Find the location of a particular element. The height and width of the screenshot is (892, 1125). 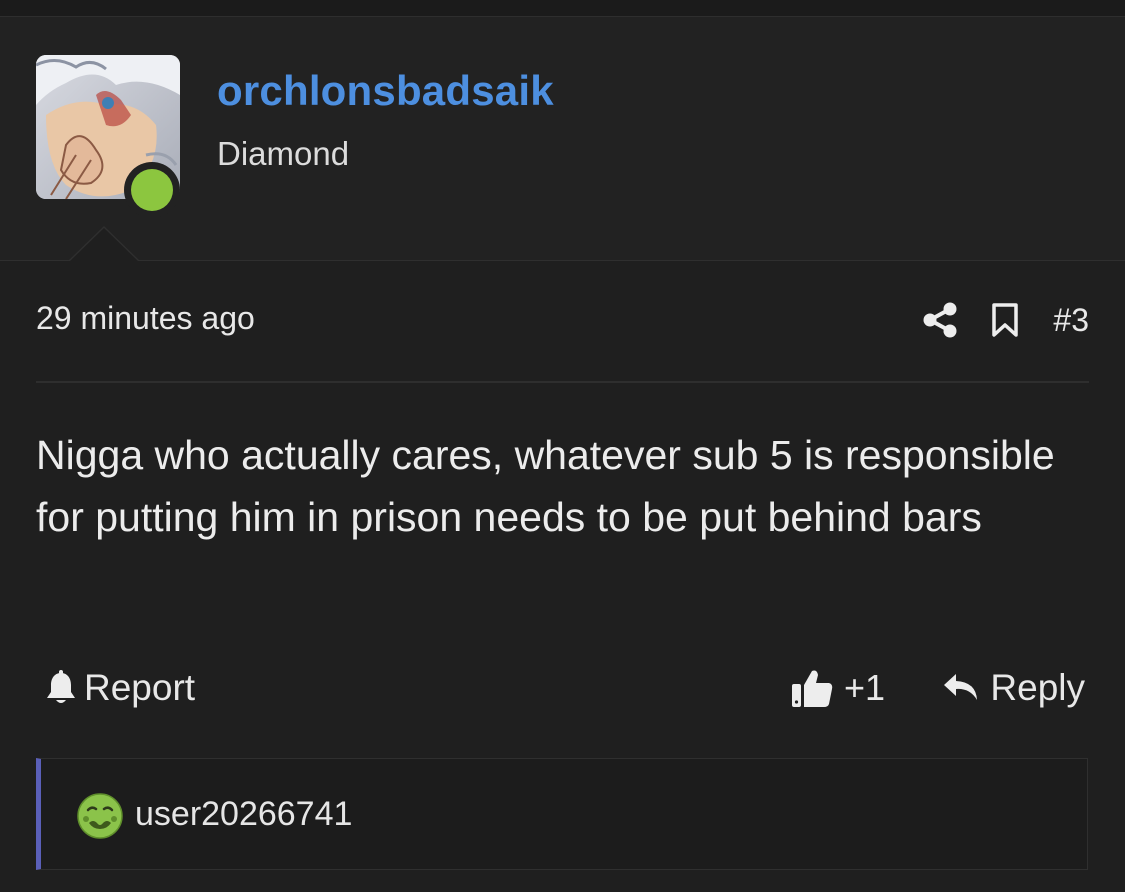

post-footer: Report +1 Reply is located at coordinates (562, 688).